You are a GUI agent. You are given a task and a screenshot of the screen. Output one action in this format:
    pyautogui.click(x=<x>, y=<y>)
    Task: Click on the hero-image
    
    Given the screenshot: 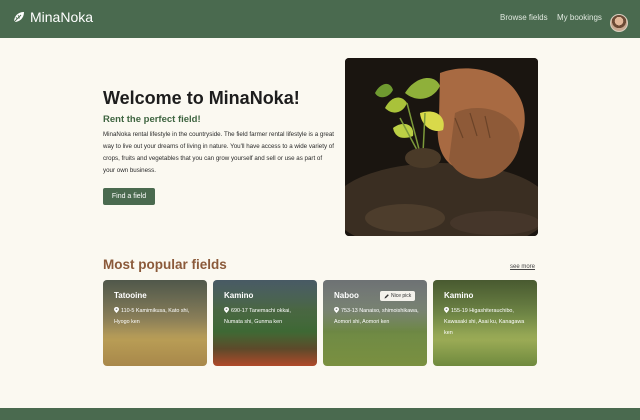 What is the action you would take?
    pyautogui.click(x=441, y=147)
    